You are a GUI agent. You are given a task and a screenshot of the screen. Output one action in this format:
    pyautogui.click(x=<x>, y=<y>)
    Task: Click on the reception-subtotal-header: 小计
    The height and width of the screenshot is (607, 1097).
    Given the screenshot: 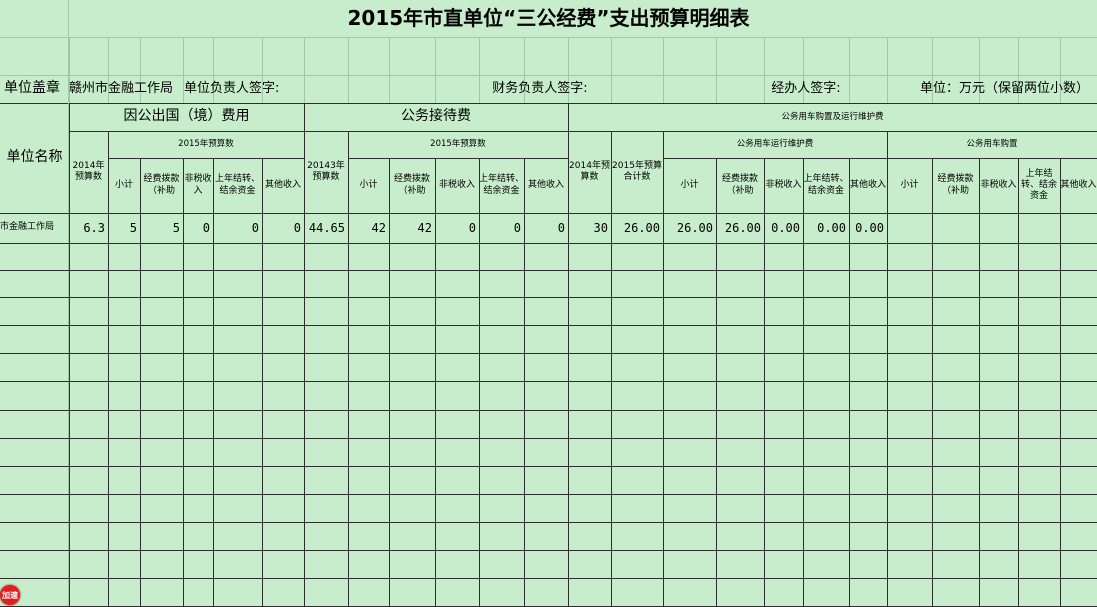 What is the action you would take?
    pyautogui.click(x=368, y=184)
    